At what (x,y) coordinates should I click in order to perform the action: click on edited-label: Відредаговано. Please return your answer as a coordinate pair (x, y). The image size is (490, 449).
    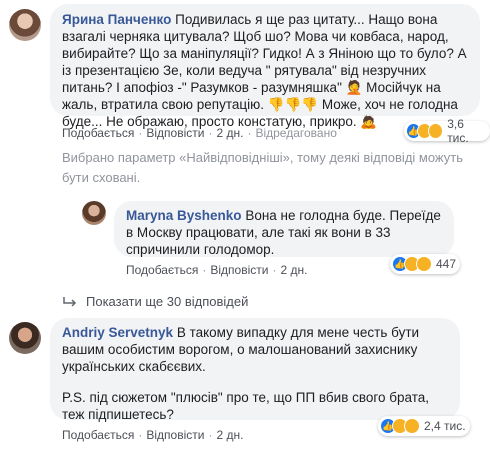
    Looking at the image, I should click on (296, 133).